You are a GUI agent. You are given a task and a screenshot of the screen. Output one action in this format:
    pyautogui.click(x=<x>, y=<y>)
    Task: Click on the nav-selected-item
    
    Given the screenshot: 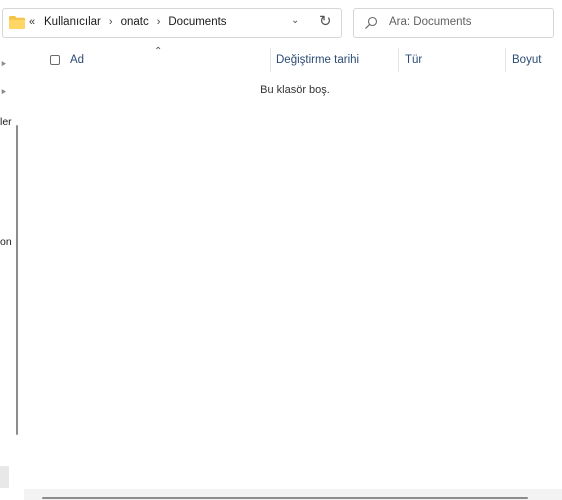 What is the action you would take?
    pyautogui.click(x=4, y=477)
    